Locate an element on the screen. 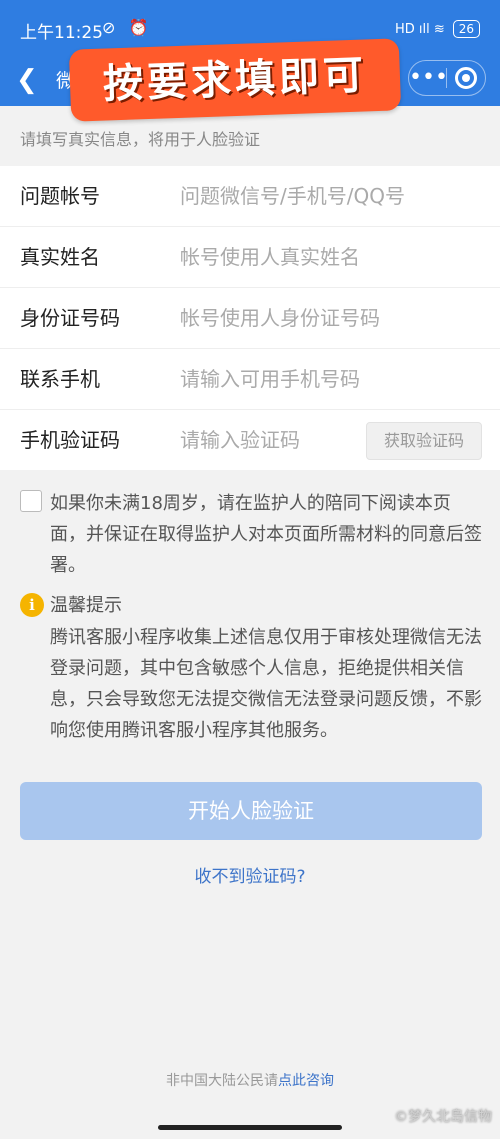  account-label: 问题帐号 is located at coordinates (60, 196).